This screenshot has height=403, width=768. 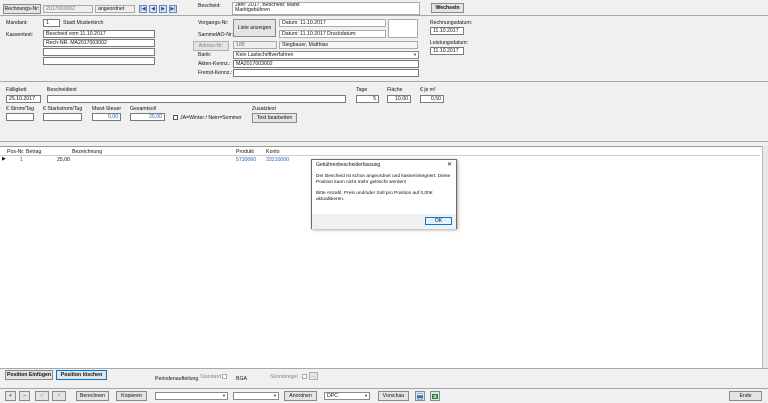 What do you see at coordinates (745, 396) in the screenshot?
I see `ende-button: Ende` at bounding box center [745, 396].